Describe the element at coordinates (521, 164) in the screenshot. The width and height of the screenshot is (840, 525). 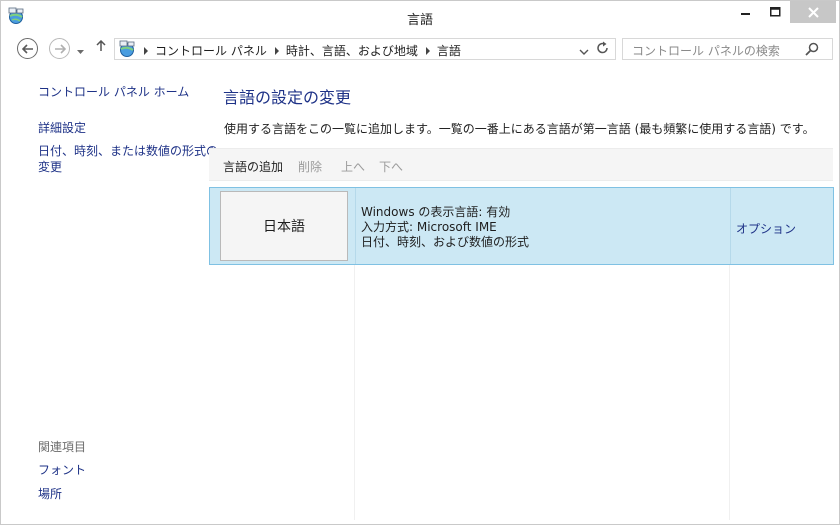
I see `language-toolbar: 言語の追加 削除 上へ 下へ` at that location.